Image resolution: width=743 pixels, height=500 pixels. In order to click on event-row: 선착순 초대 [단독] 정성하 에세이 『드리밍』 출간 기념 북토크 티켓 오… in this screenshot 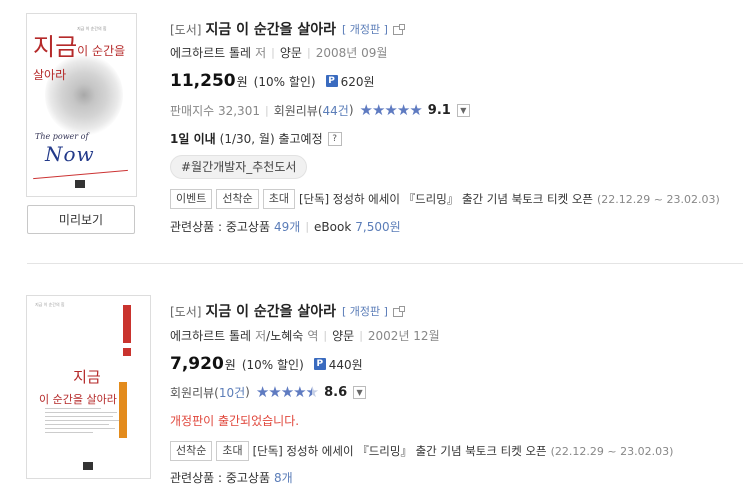, I will do `click(421, 451)`.